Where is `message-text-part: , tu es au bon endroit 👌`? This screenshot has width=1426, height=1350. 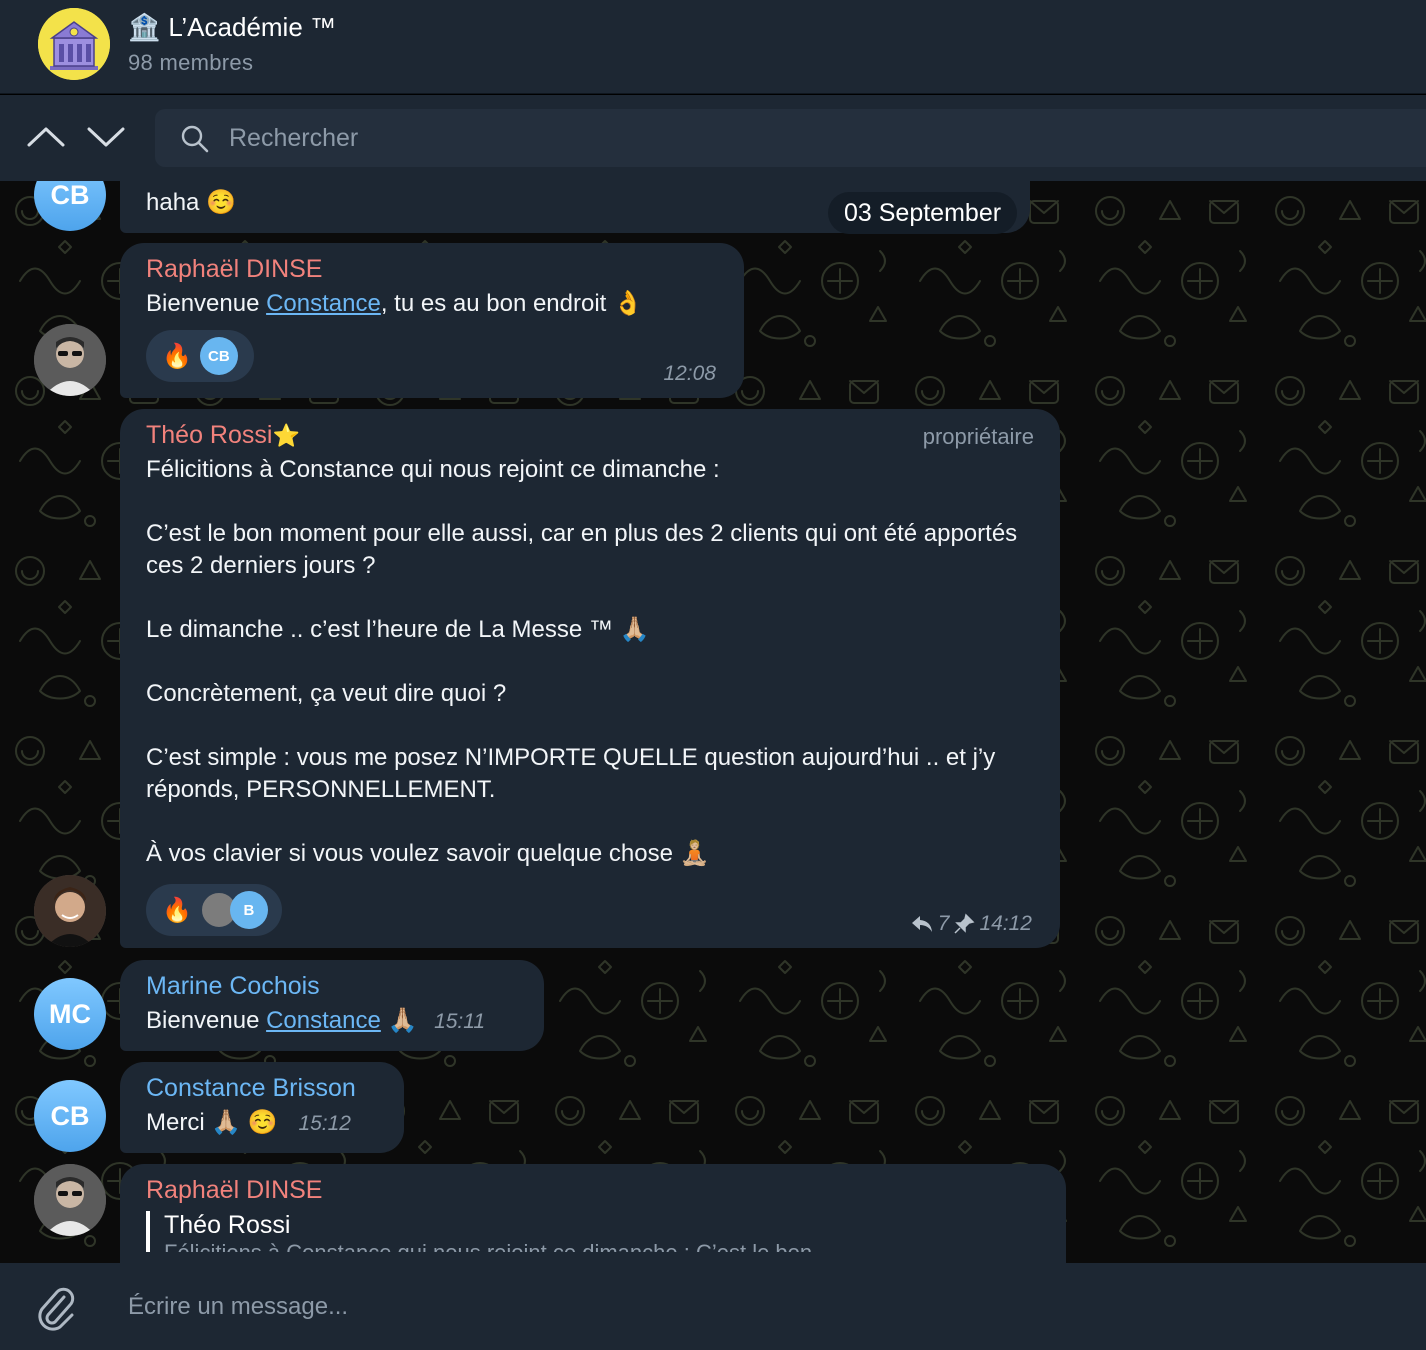
message-text-part: , tu es au bon endroit 👌 is located at coordinates (511, 303).